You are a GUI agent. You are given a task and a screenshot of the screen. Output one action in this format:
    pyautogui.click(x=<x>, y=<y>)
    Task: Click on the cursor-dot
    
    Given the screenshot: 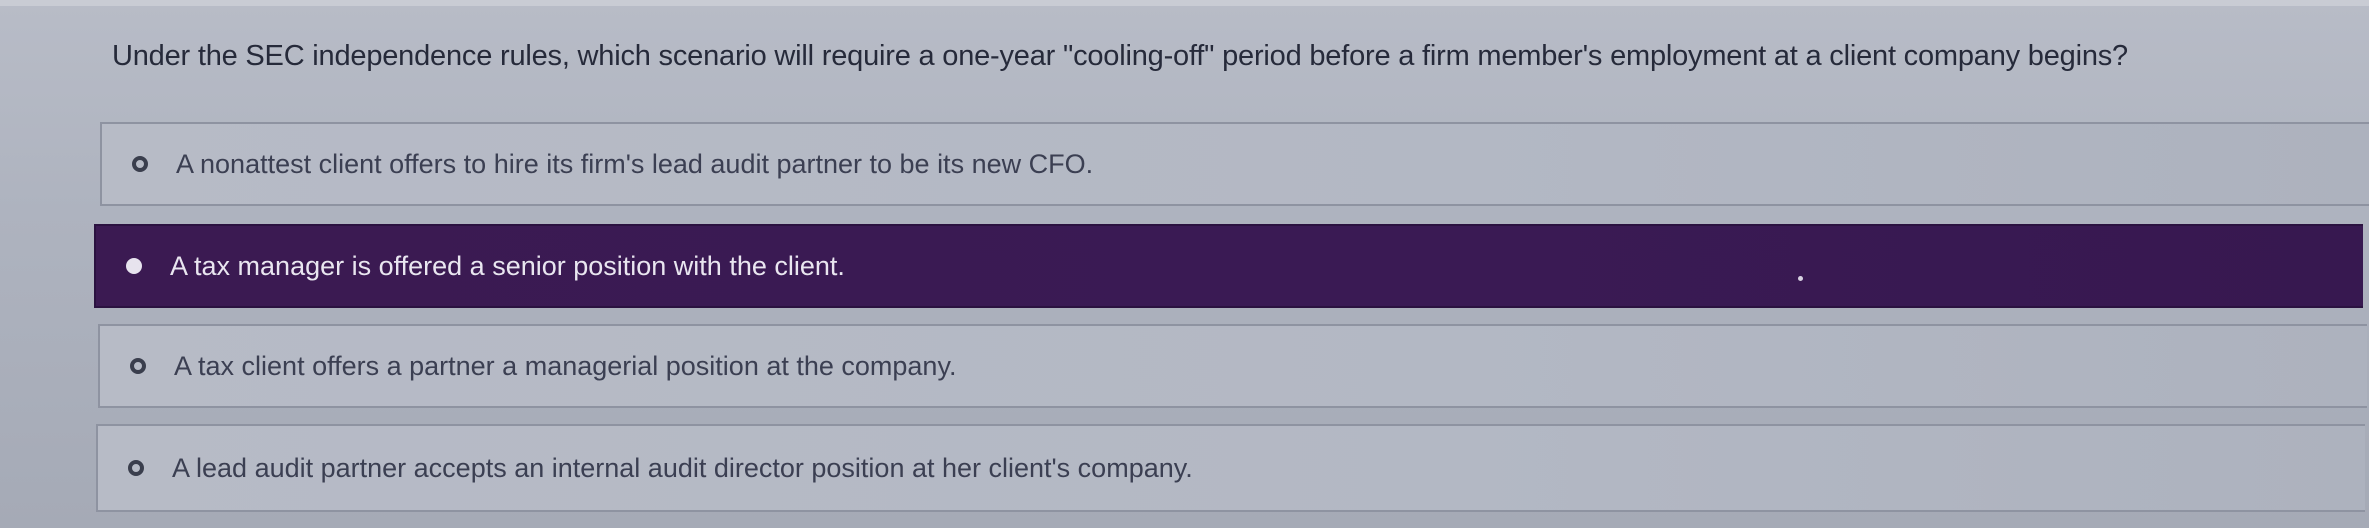 What is the action you would take?
    pyautogui.click(x=1800, y=278)
    